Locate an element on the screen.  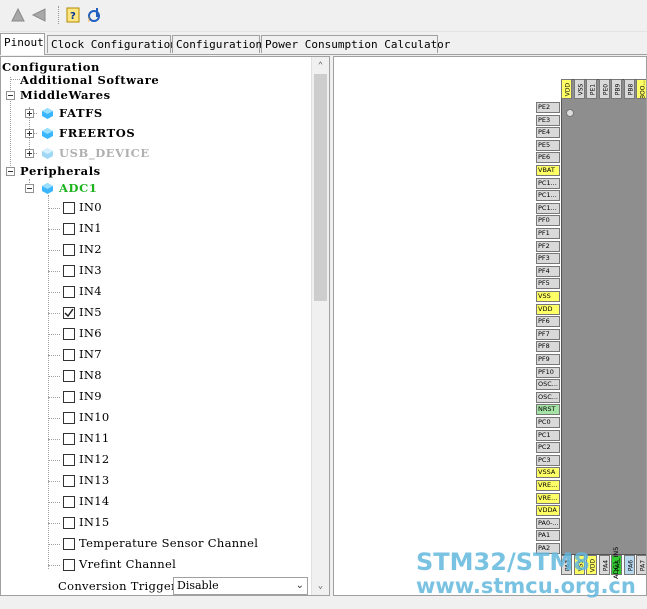
chip-pin-left: PF3 is located at coordinates (548, 259).